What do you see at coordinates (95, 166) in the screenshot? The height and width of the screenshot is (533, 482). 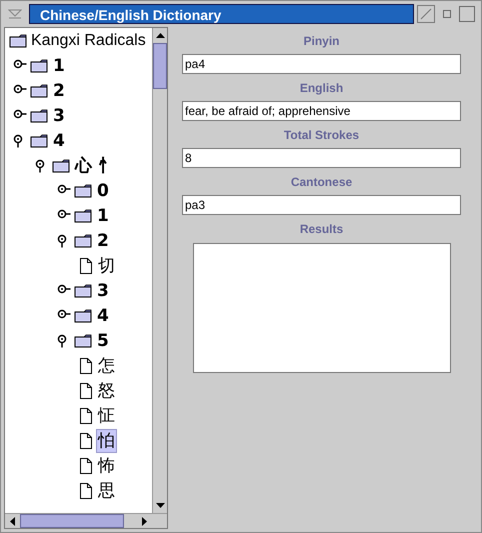 I see `tree-item: 心 忄` at bounding box center [95, 166].